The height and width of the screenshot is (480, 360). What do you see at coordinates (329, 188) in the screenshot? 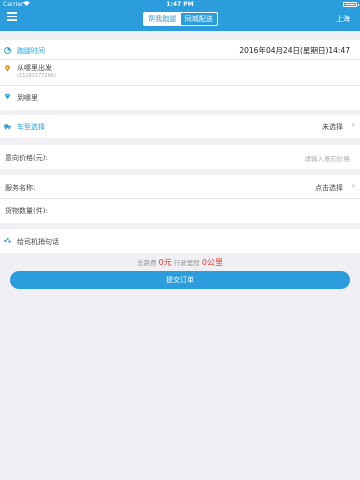
I see `service-value: 点击选择` at bounding box center [329, 188].